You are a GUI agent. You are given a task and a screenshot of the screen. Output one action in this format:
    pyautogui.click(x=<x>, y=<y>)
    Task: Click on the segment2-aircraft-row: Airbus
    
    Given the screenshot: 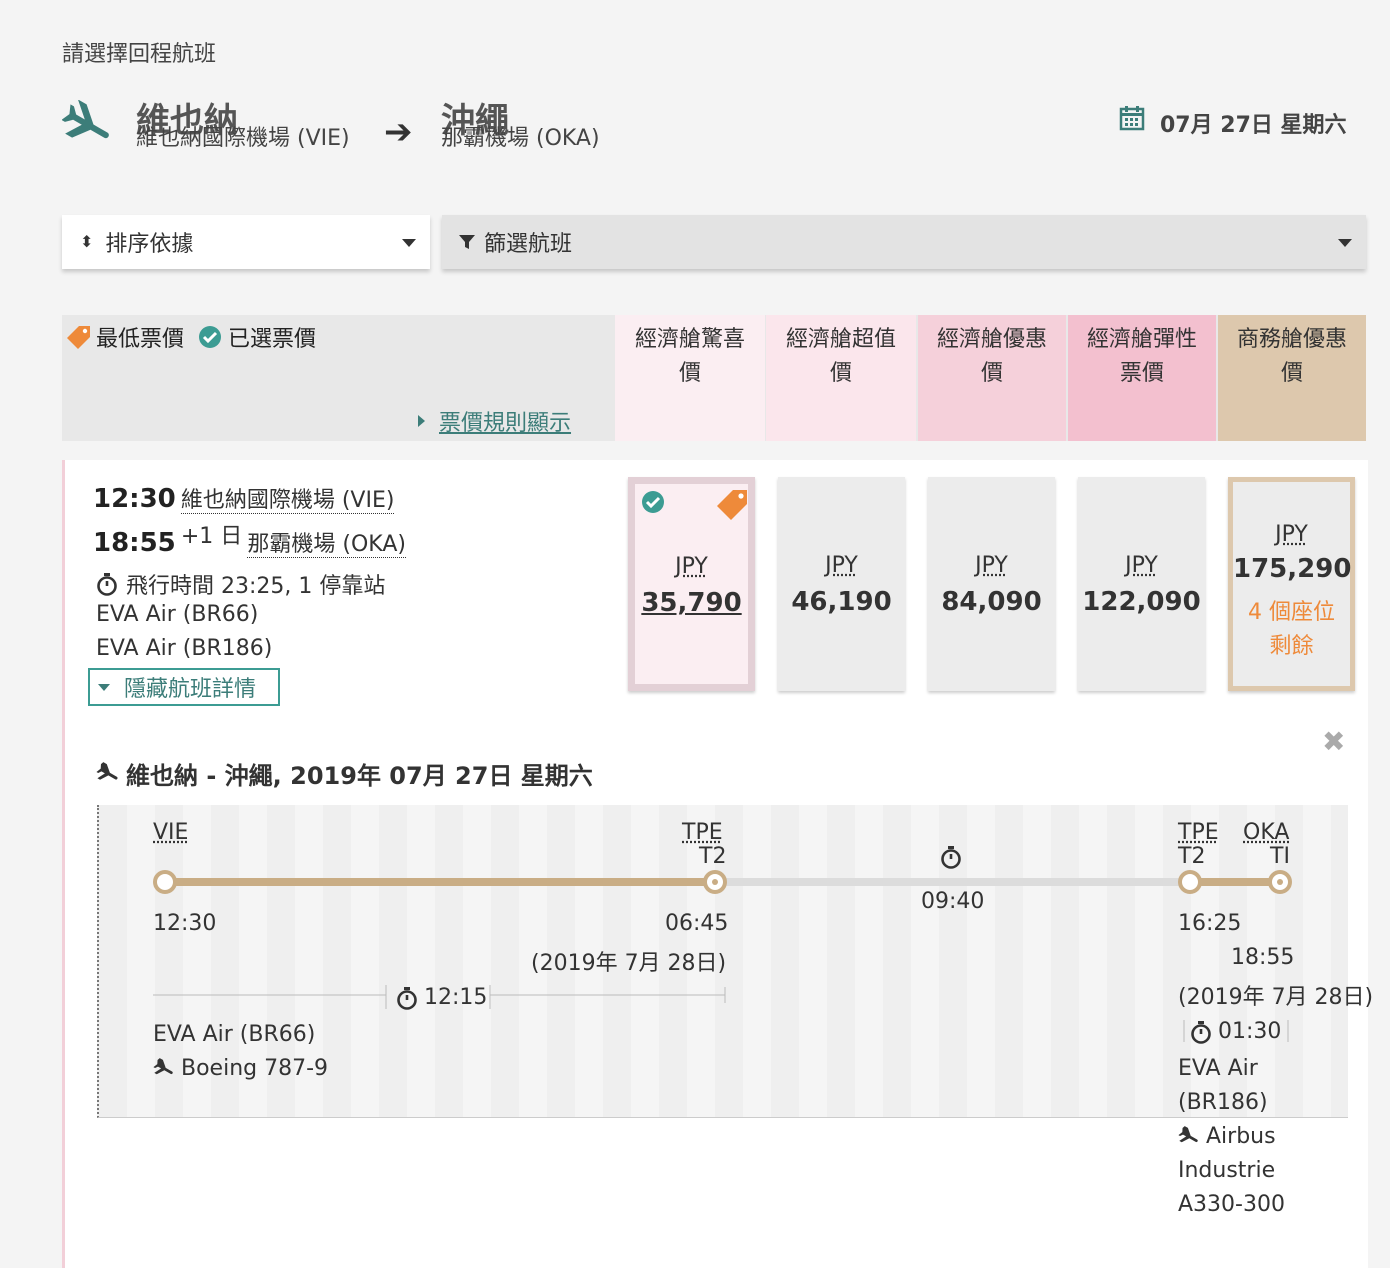 What is the action you would take?
    pyautogui.click(x=1227, y=1136)
    